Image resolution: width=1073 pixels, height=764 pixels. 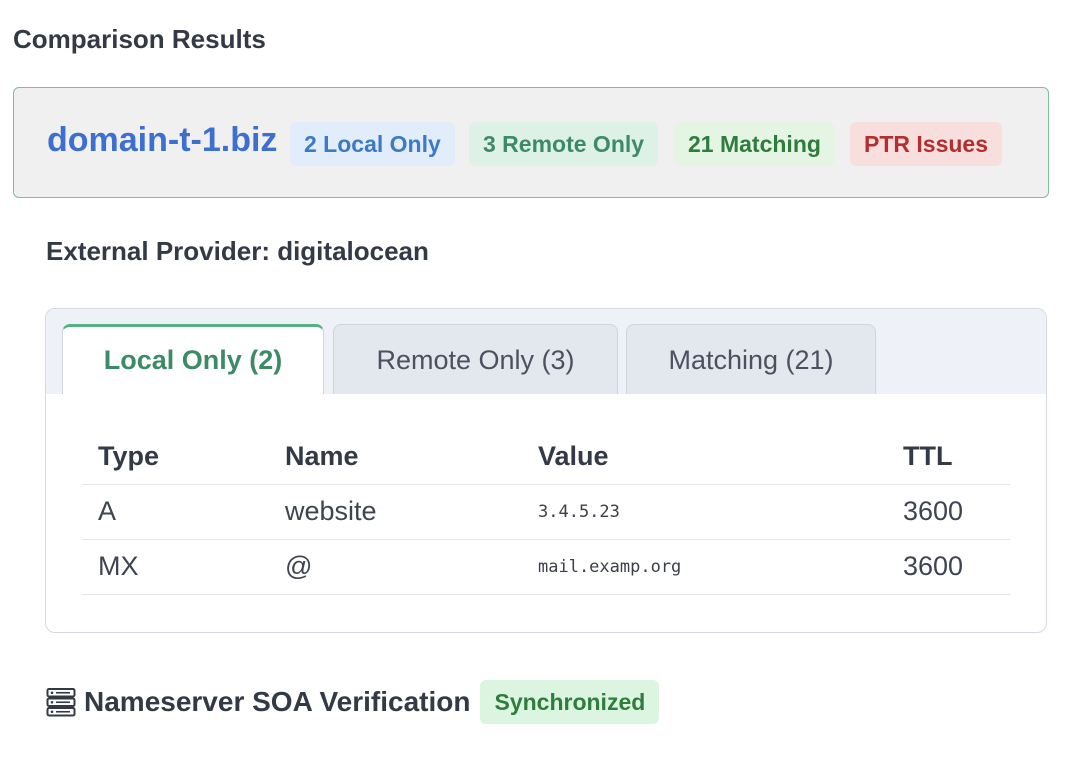 I want to click on table-row: MX @ mail.examp.org 3600, so click(x=546, y=567).